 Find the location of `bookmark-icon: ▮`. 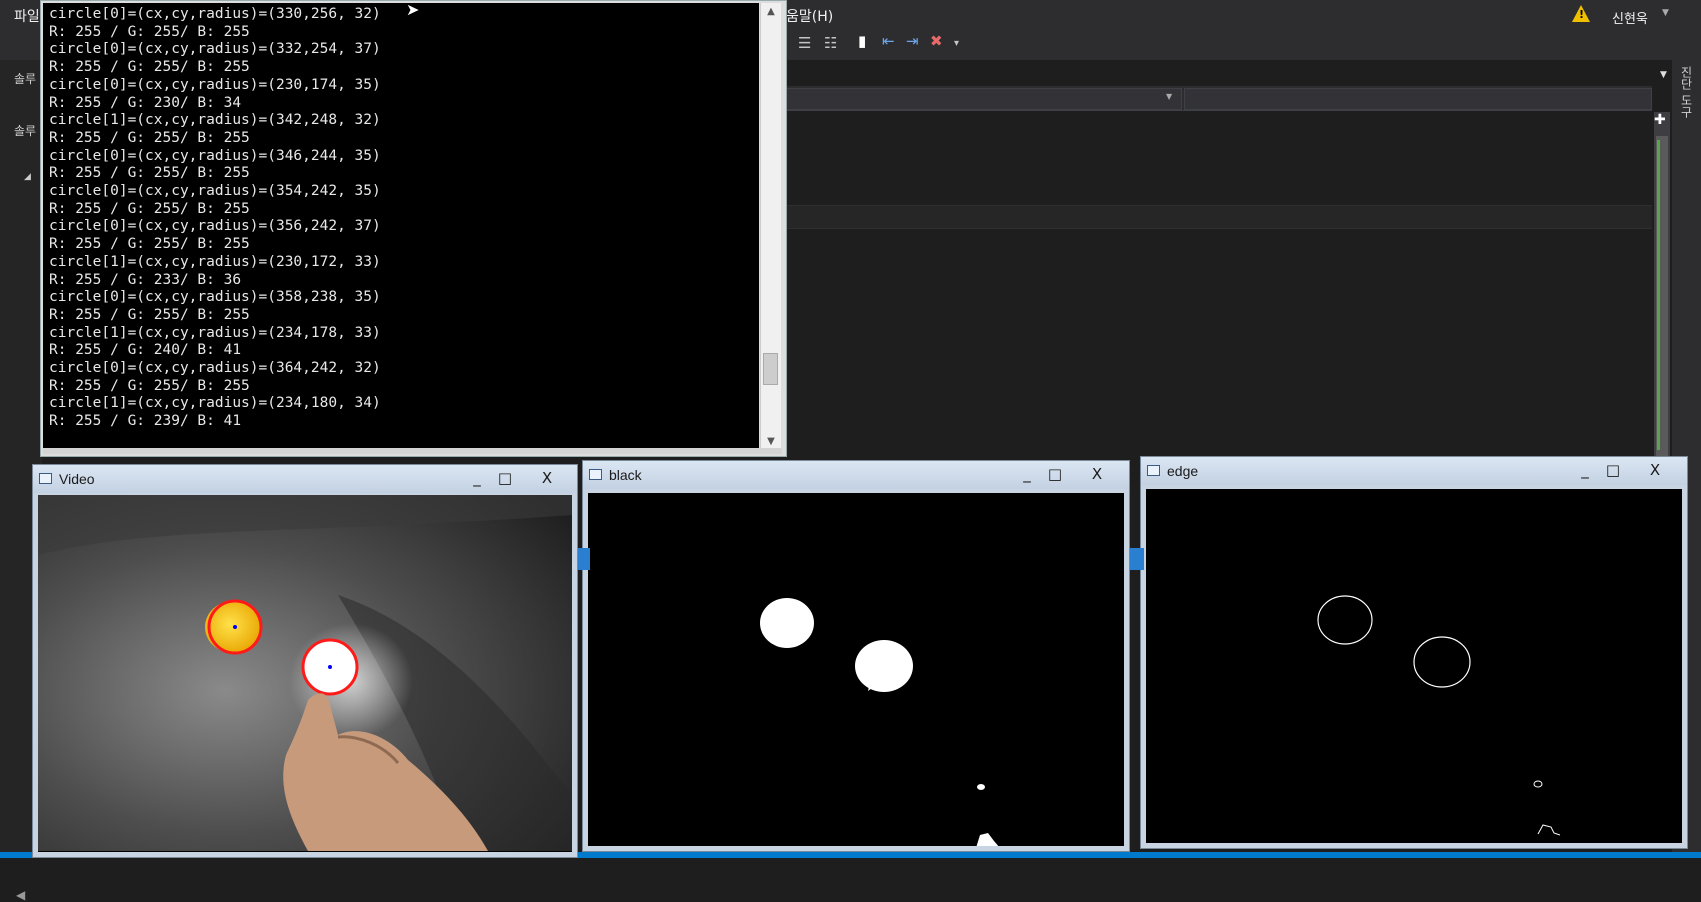

bookmark-icon: ▮ is located at coordinates (862, 41).